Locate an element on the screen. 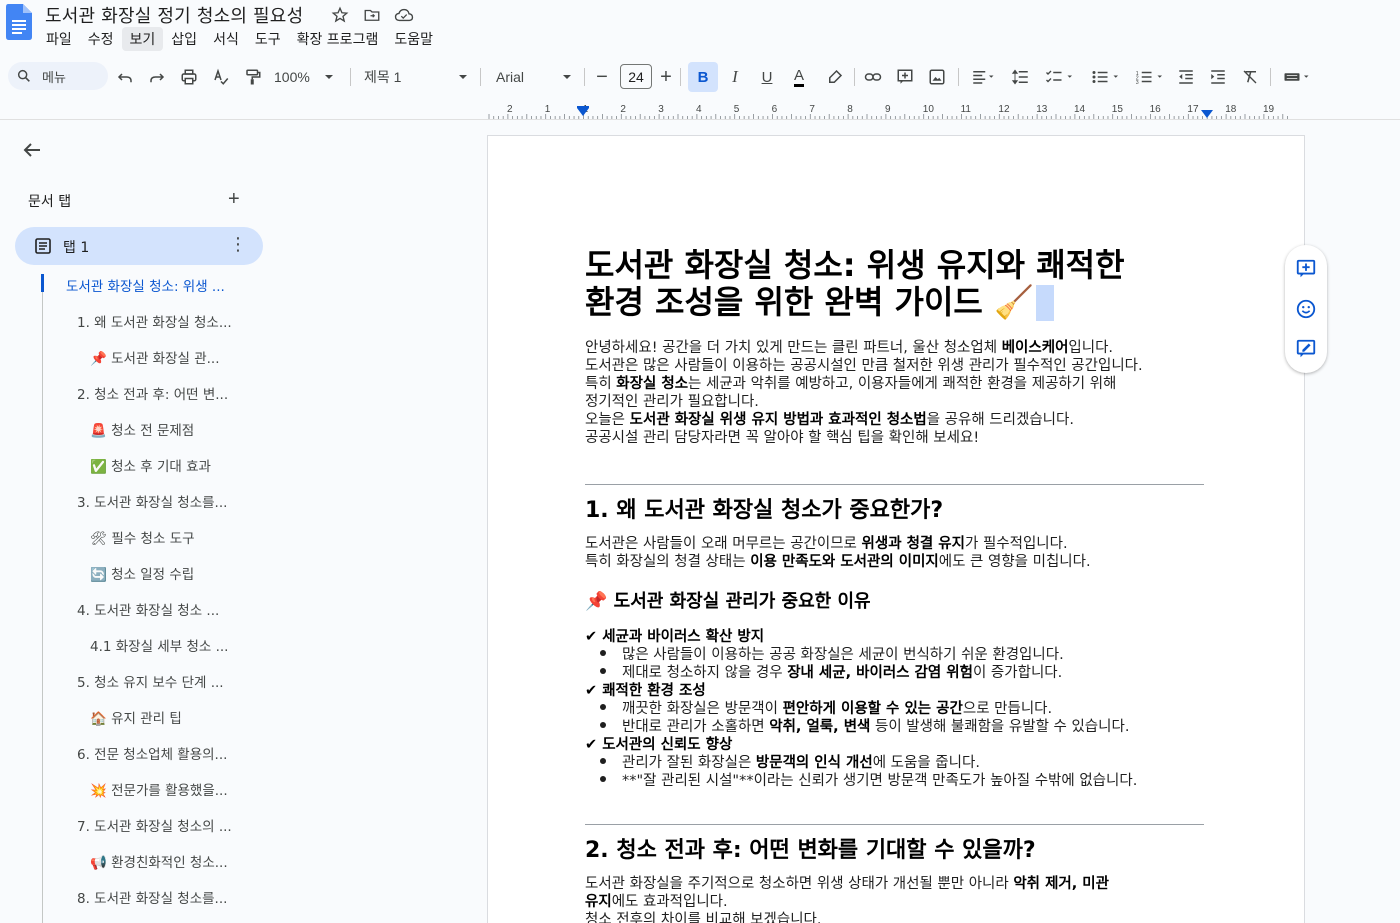  tab-1: 탭 1 ⋮ is located at coordinates (139, 246).